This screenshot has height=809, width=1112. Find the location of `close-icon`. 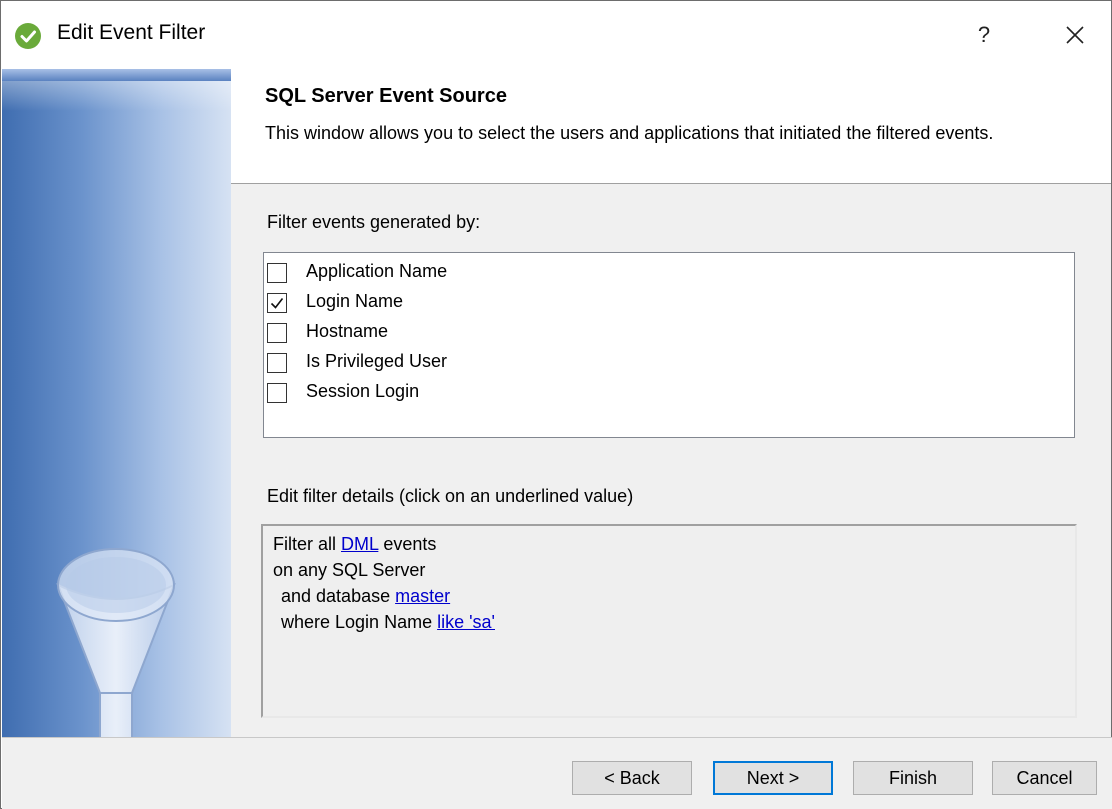

close-icon is located at coordinates (1075, 35).